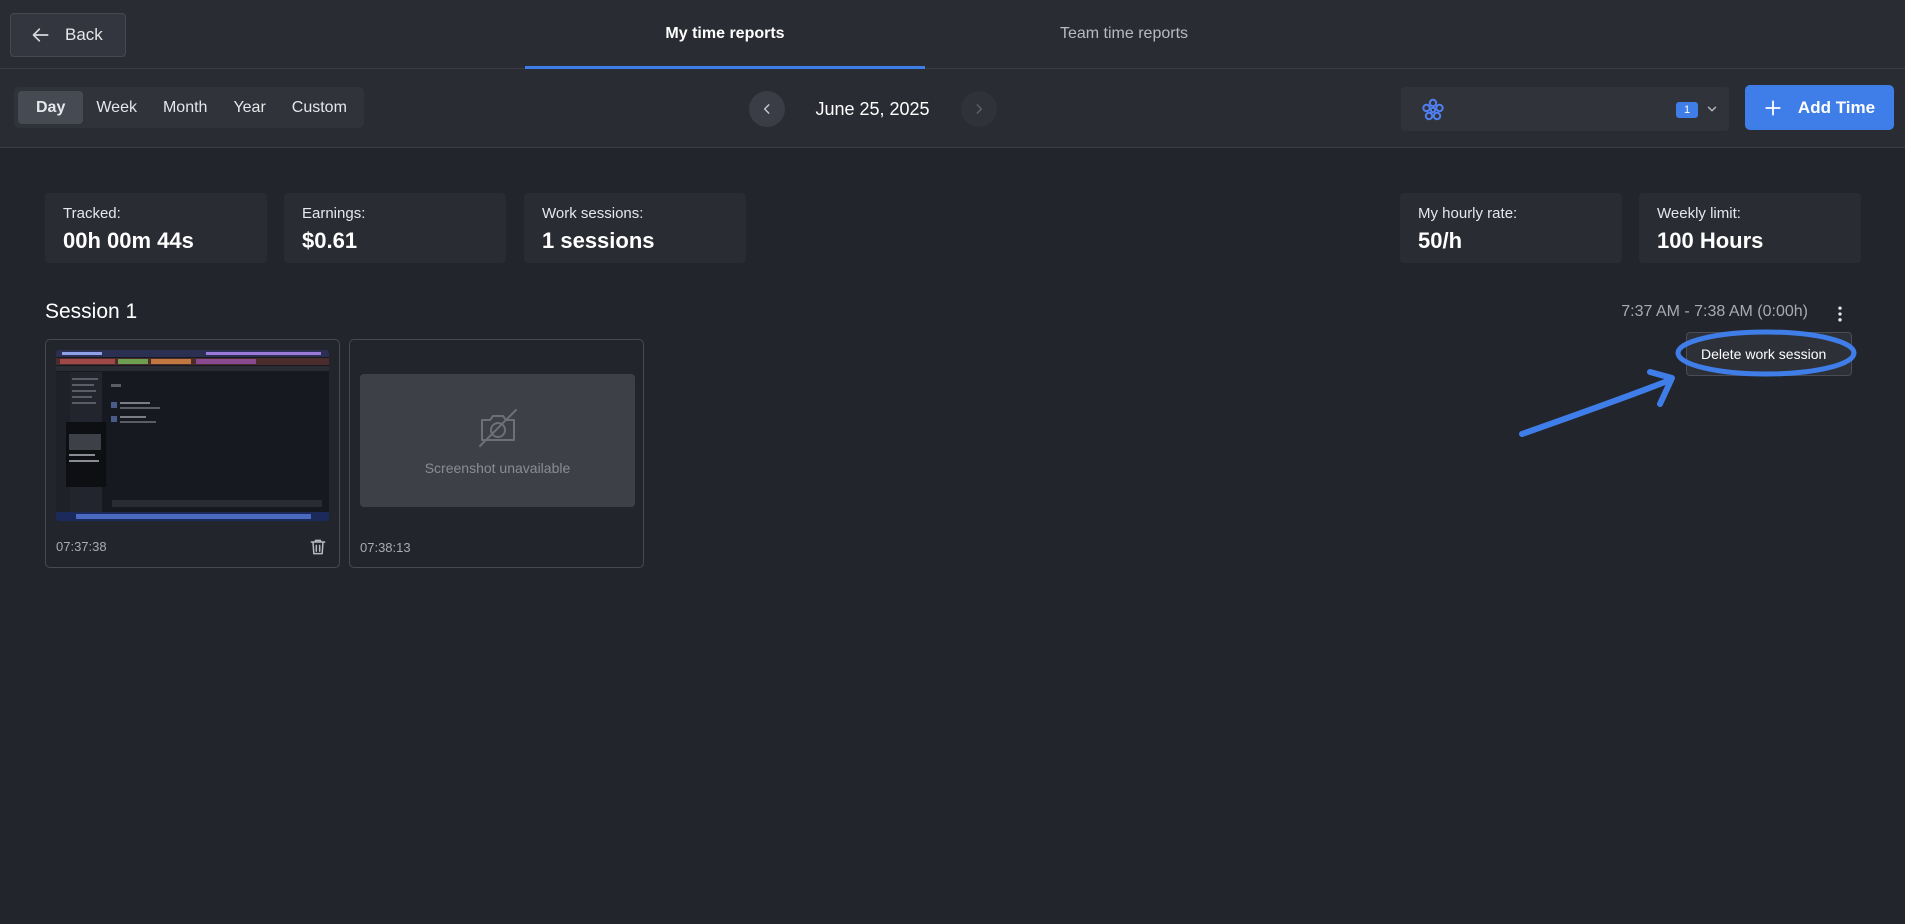  I want to click on screenshot-card: Screenshot unavailable 07:38:13, so click(496, 453).